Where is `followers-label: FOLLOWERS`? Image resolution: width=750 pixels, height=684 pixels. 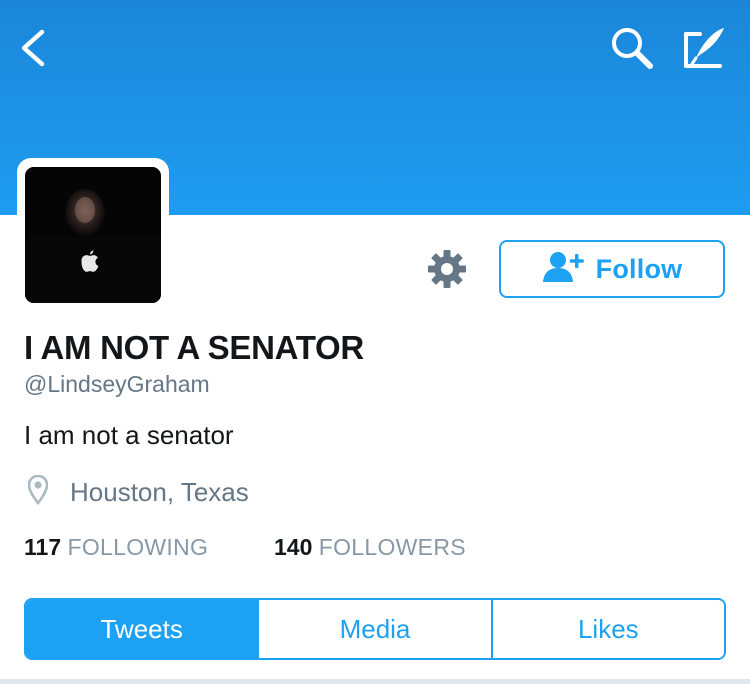 followers-label: FOLLOWERS is located at coordinates (392, 547).